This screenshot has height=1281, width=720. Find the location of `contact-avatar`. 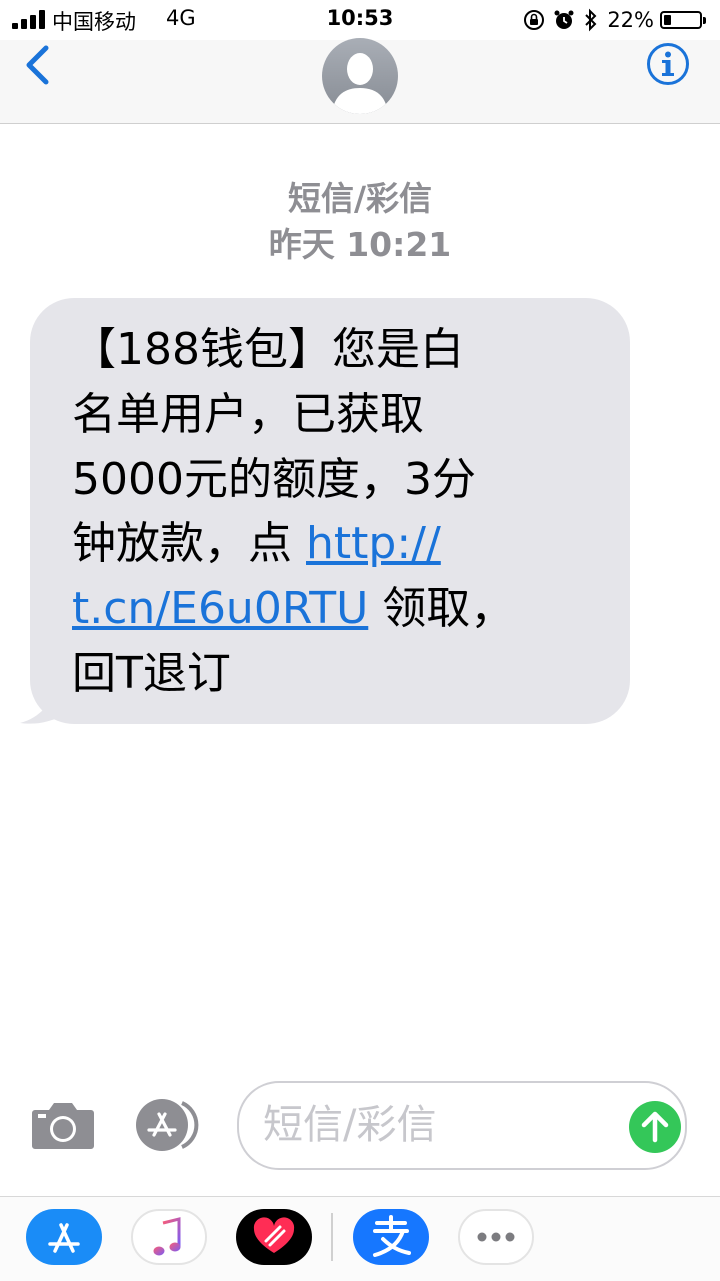

contact-avatar is located at coordinates (360, 76).